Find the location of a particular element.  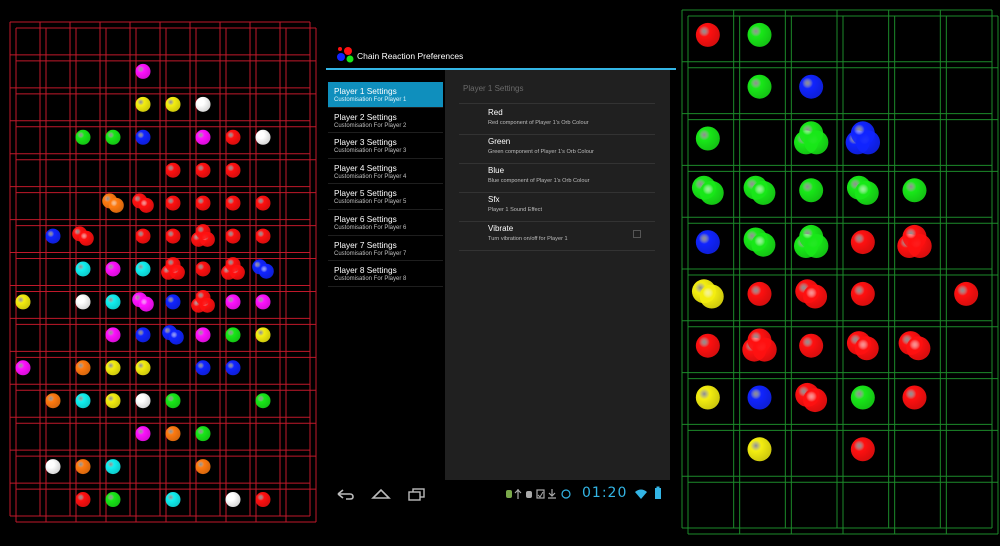

list-item-title: Player 6 Settings is located at coordinates (365, 218).